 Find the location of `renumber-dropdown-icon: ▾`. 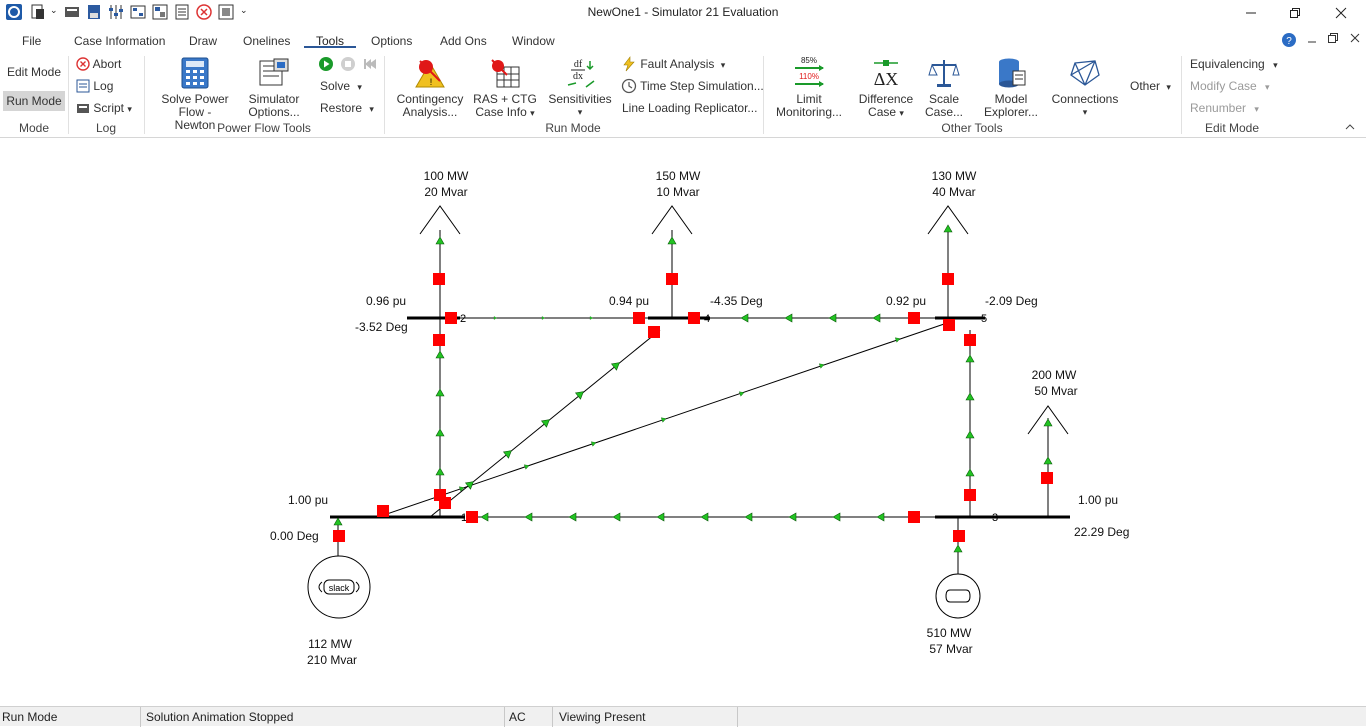

renumber-dropdown-icon: ▾ is located at coordinates (1256, 109).